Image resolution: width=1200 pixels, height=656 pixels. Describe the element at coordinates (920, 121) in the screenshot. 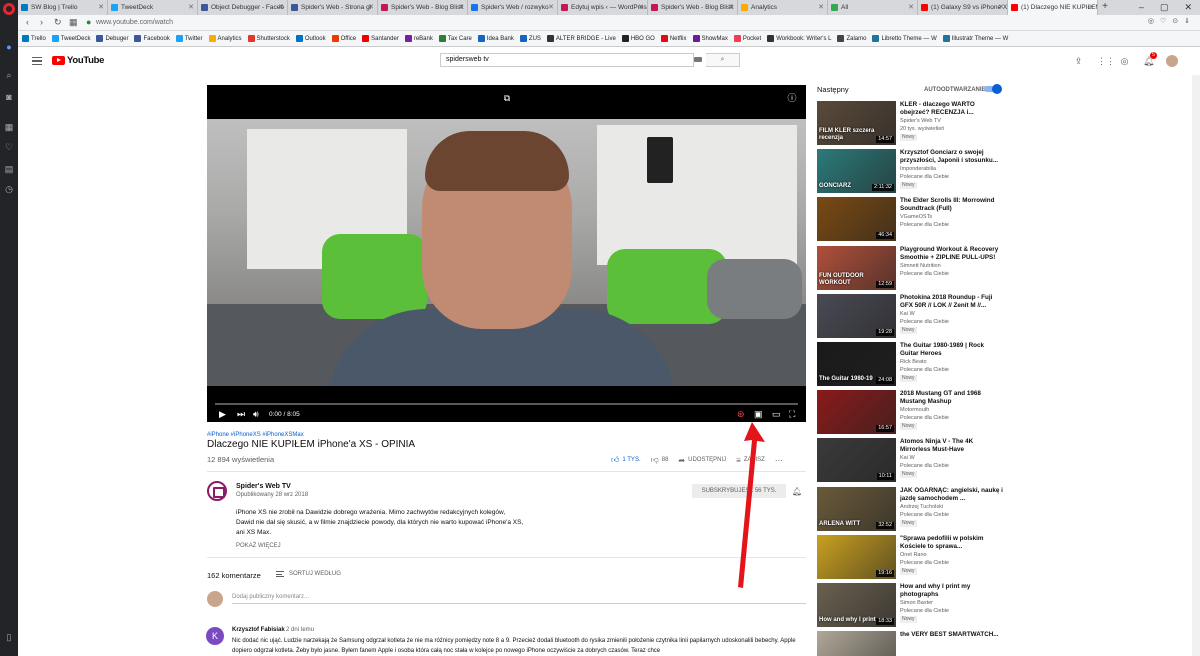

I see `recommendation-channel: Spider's Web TV` at that location.